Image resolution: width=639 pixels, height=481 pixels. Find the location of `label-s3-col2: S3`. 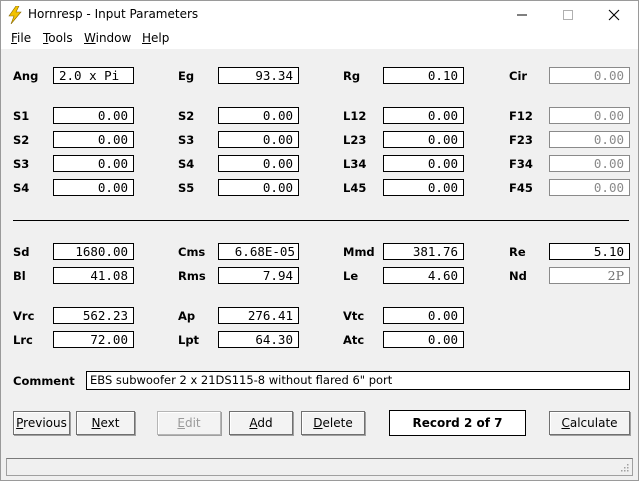

label-s3-col2: S3 is located at coordinates (186, 140).